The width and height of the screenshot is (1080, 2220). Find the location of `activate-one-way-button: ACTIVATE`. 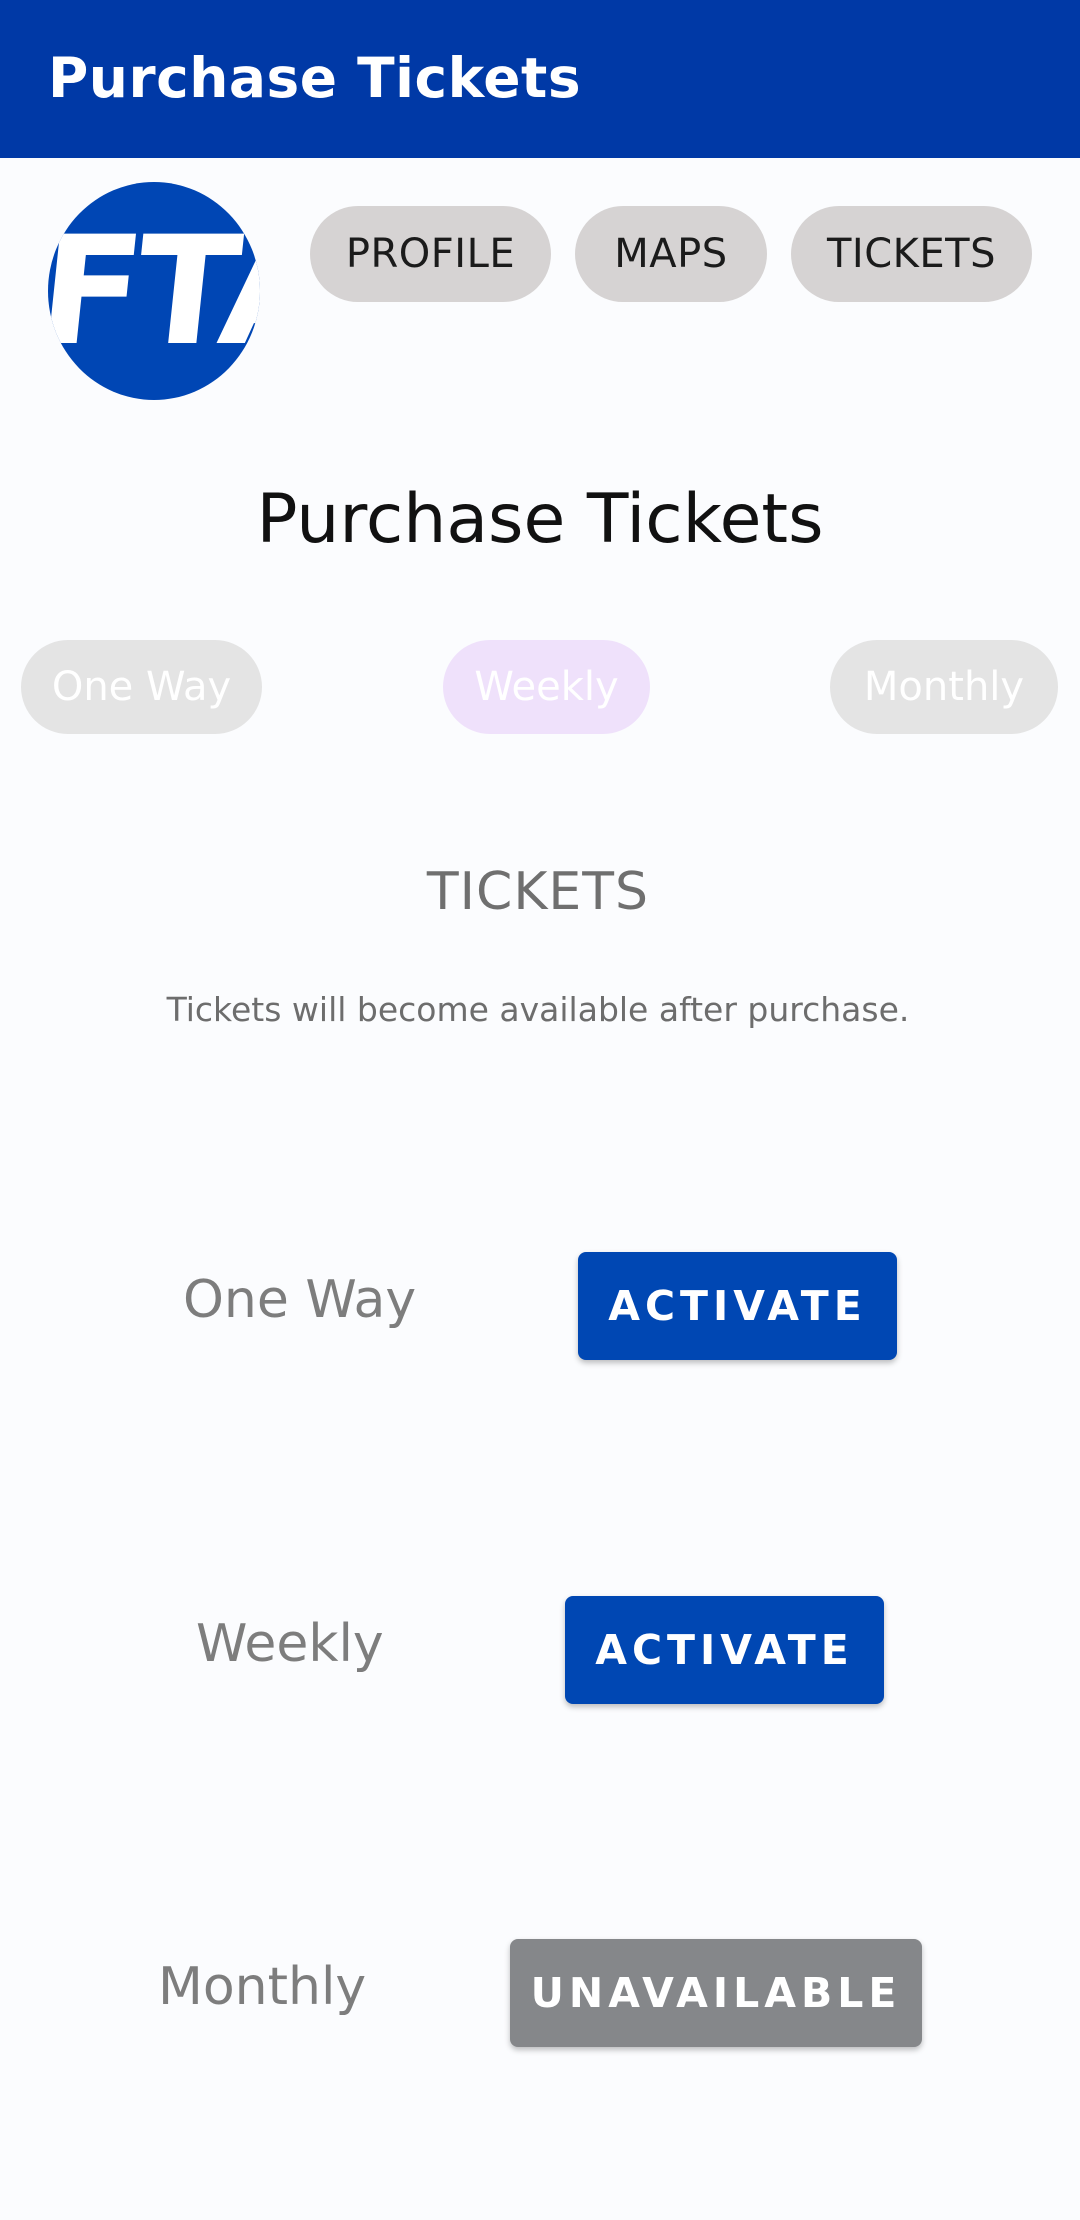

activate-one-way-button: ACTIVATE is located at coordinates (737, 1306).